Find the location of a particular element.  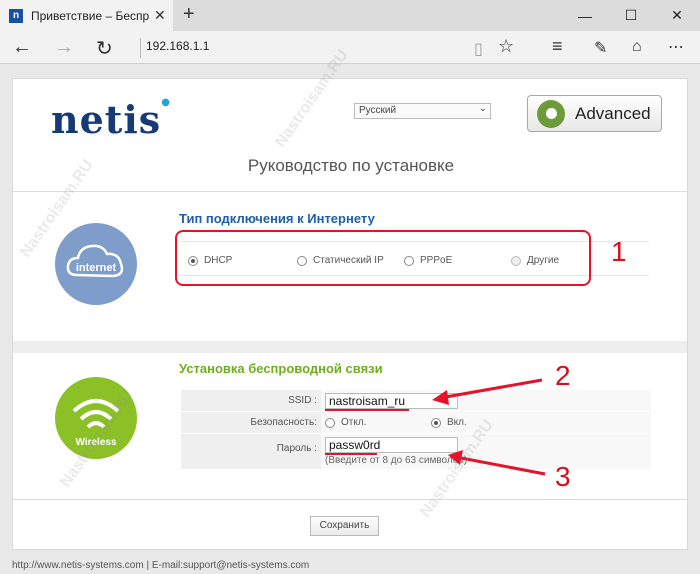

browser-tab: n Приветствие – Беспров ✕ is located at coordinates (86, 15).